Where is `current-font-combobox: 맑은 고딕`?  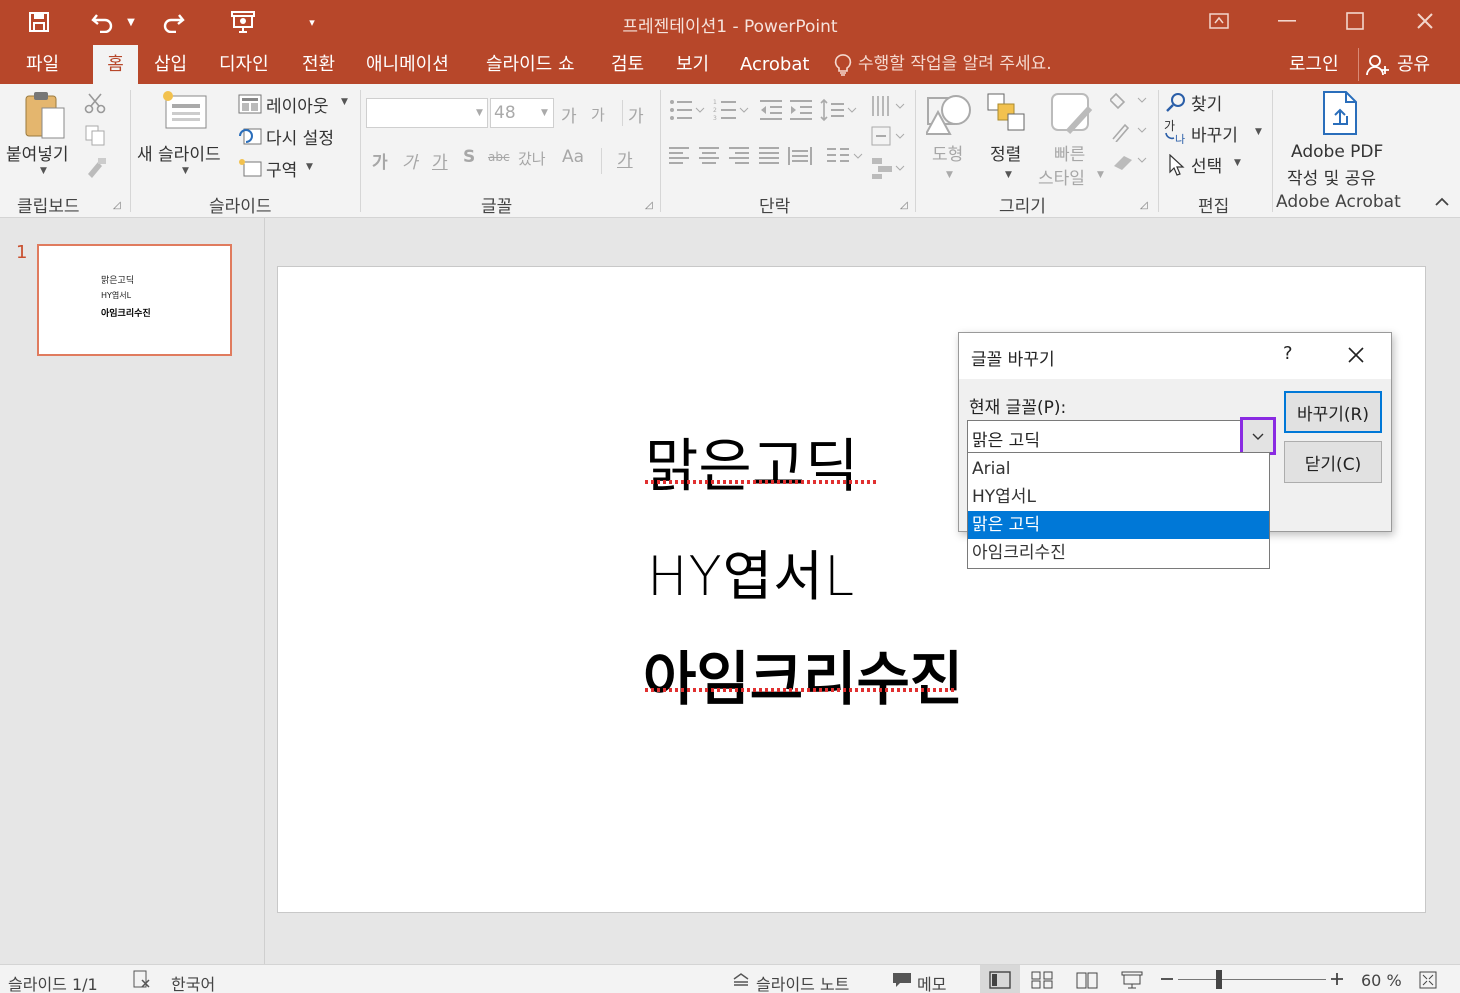 current-font-combobox: 맑은 고딕 is located at coordinates (1120, 437).